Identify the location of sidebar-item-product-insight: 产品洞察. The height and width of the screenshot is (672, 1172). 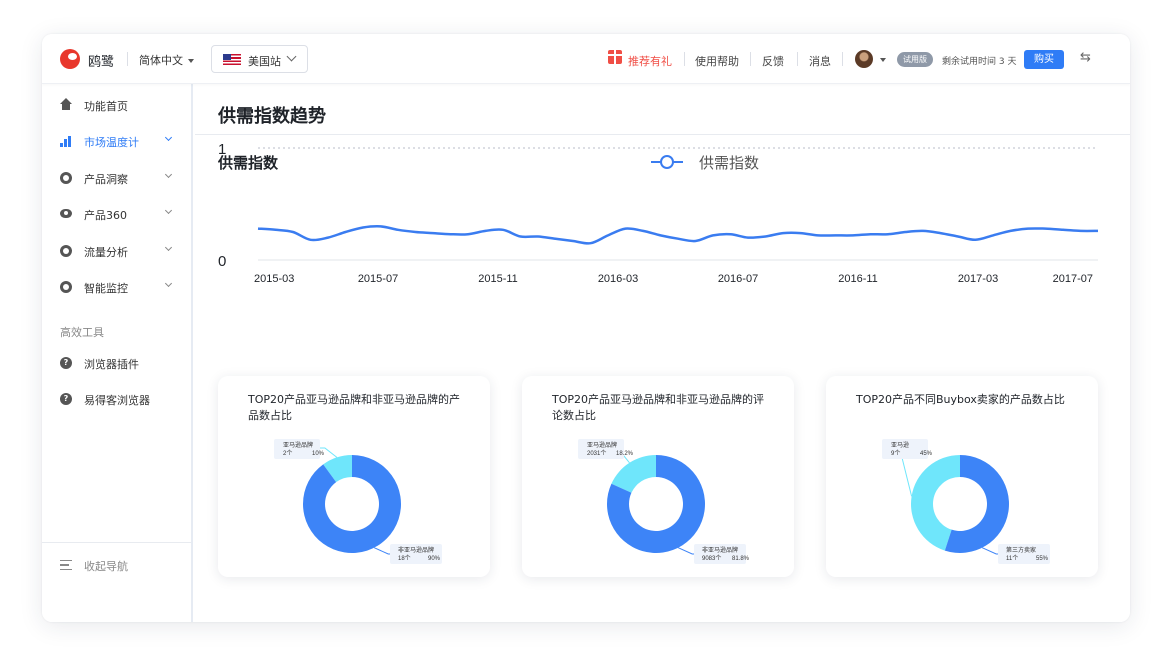
(116, 178).